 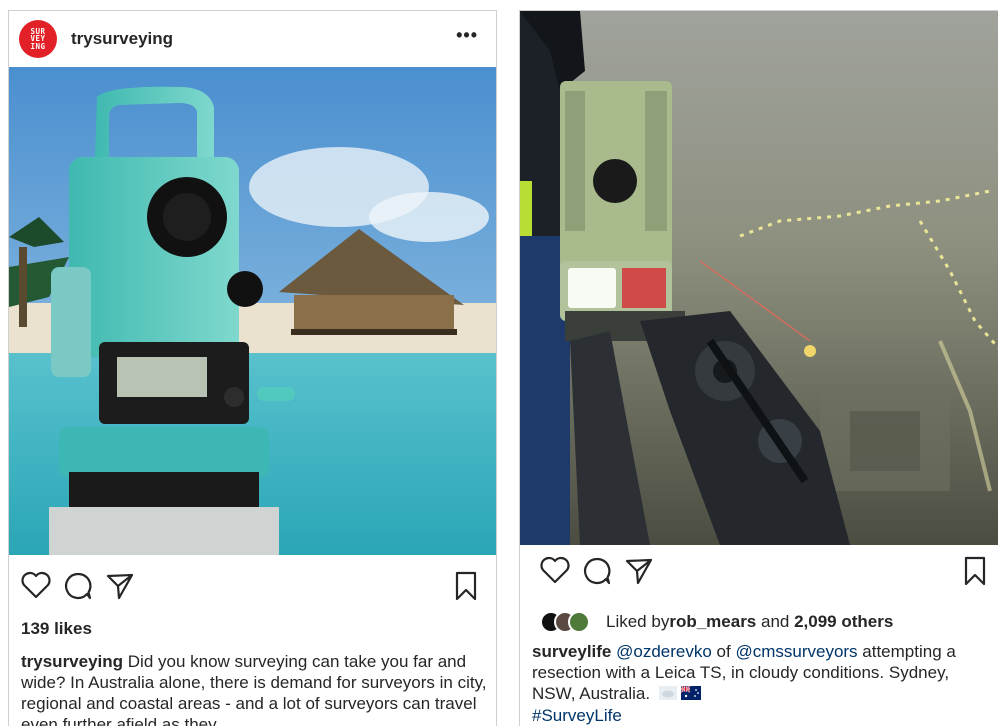 I want to click on username-link: trysurveying, so click(x=122, y=39).